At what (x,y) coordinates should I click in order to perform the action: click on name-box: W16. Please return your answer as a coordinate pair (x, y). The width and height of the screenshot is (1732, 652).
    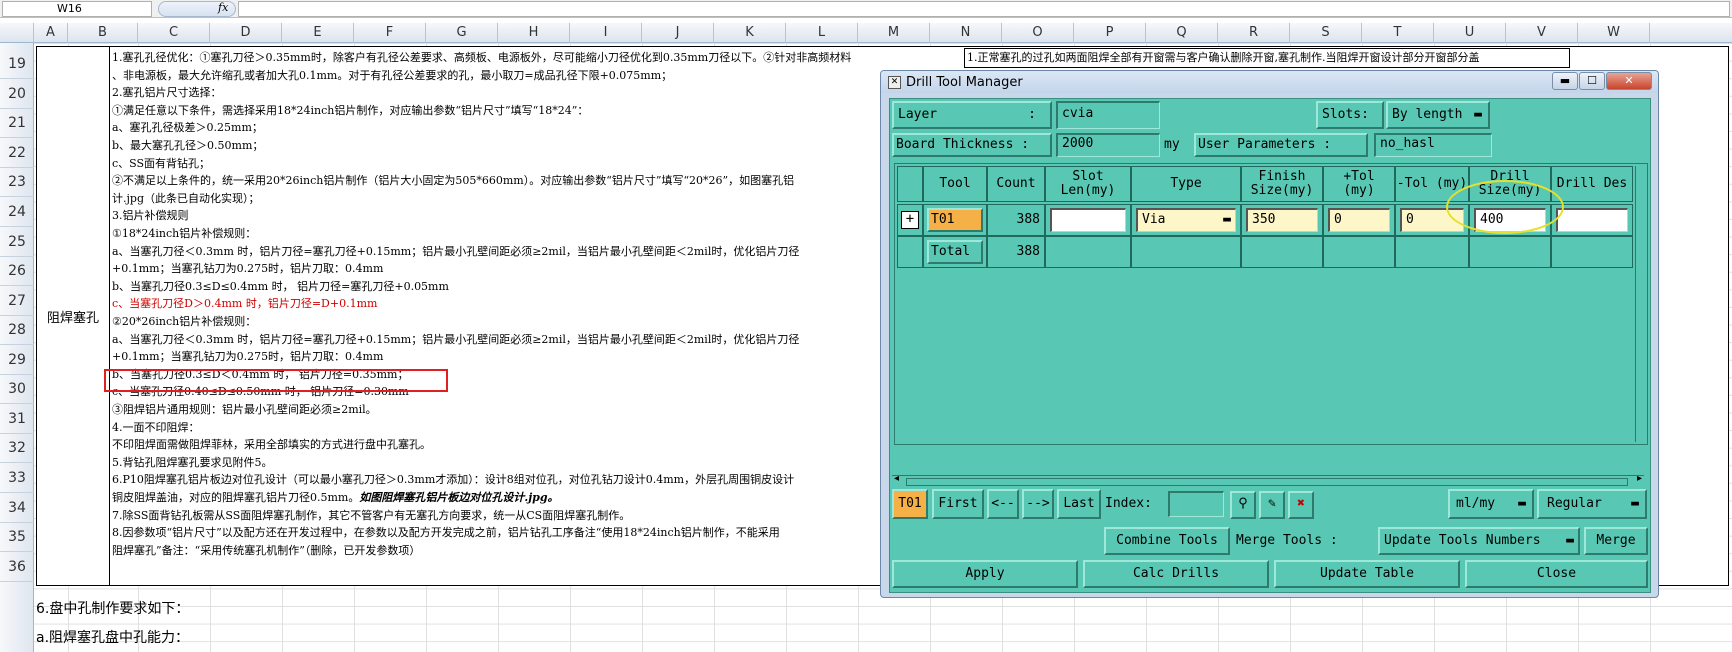
    Looking at the image, I should click on (77, 9).